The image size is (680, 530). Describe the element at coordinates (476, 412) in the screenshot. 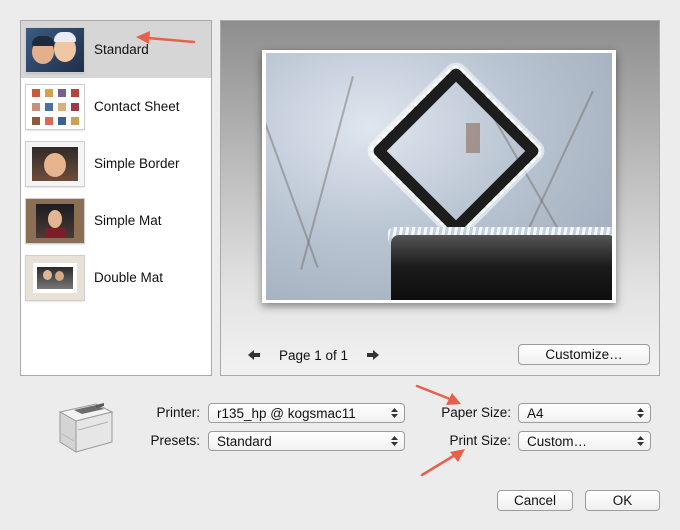

I see `paper-size-label: Paper Size:` at that location.